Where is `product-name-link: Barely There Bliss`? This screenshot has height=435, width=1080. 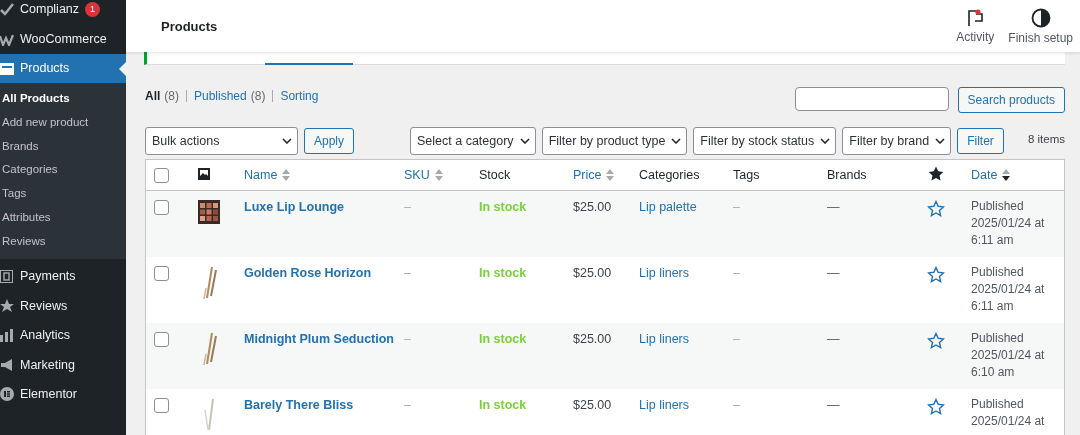 product-name-link: Barely There Bliss is located at coordinates (299, 405).